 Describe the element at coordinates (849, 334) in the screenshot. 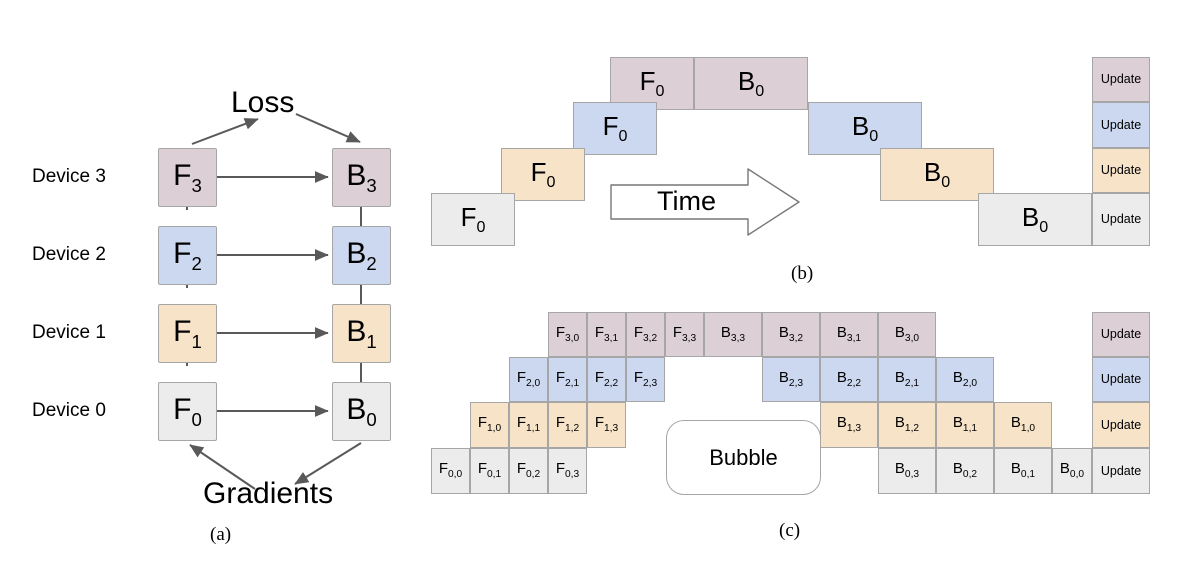

I see `panel-c-backward-cell-3-2: B3,1` at that location.